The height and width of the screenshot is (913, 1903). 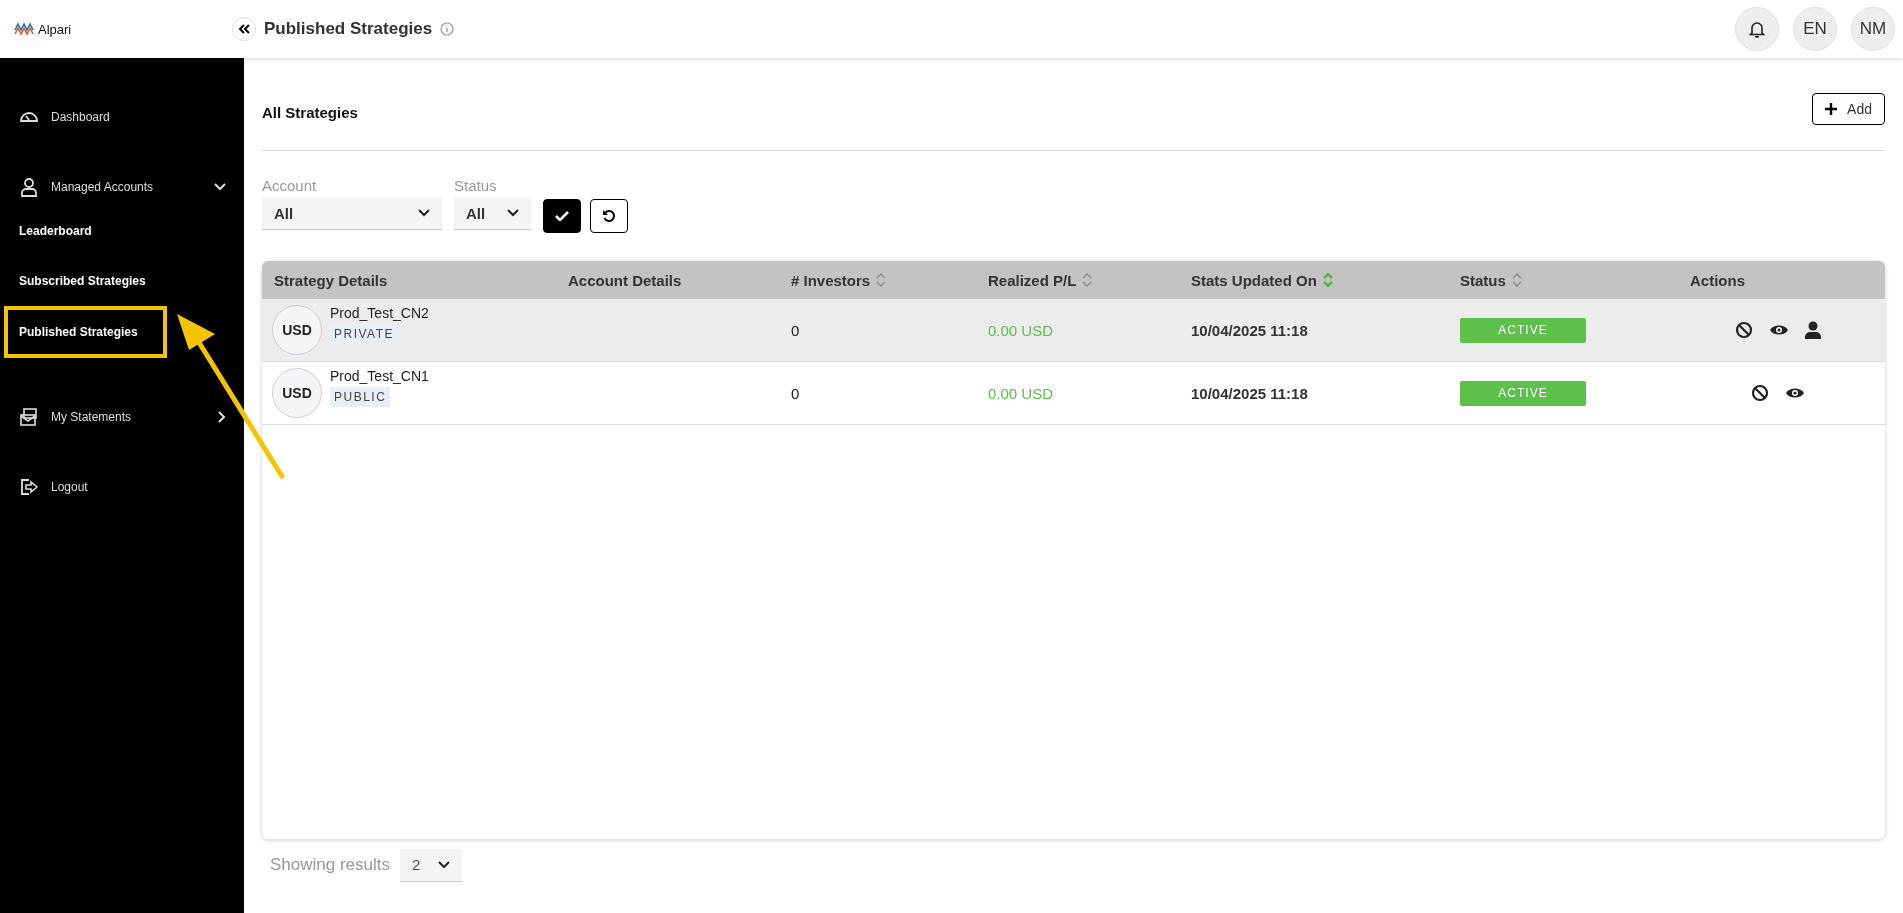 What do you see at coordinates (360, 396) in the screenshot?
I see `visibility-tag: PUBLIC` at bounding box center [360, 396].